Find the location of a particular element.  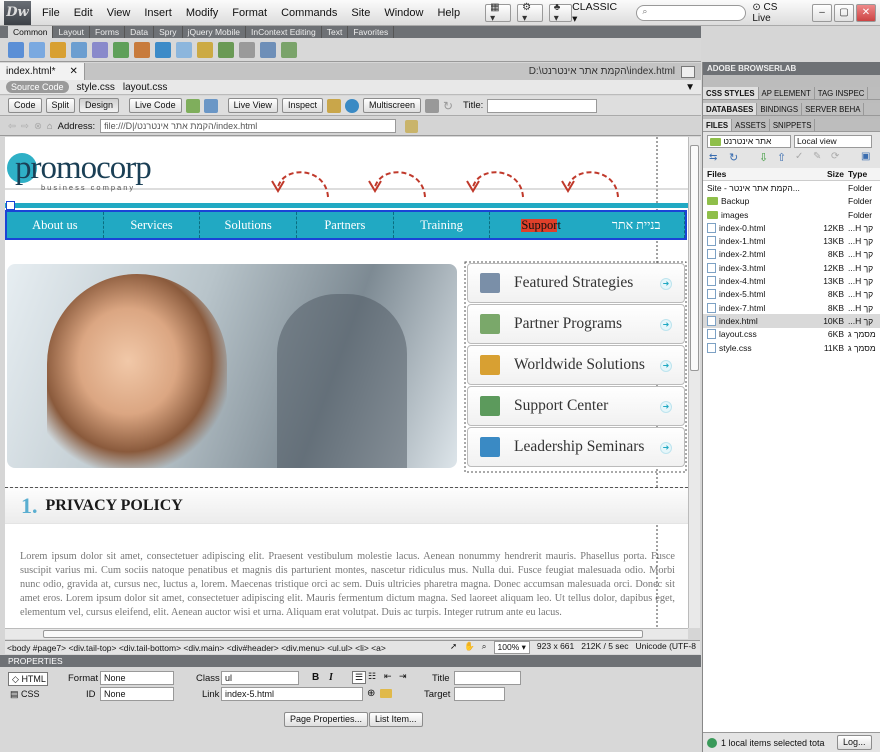

div-icon is located at coordinates (100, 49).